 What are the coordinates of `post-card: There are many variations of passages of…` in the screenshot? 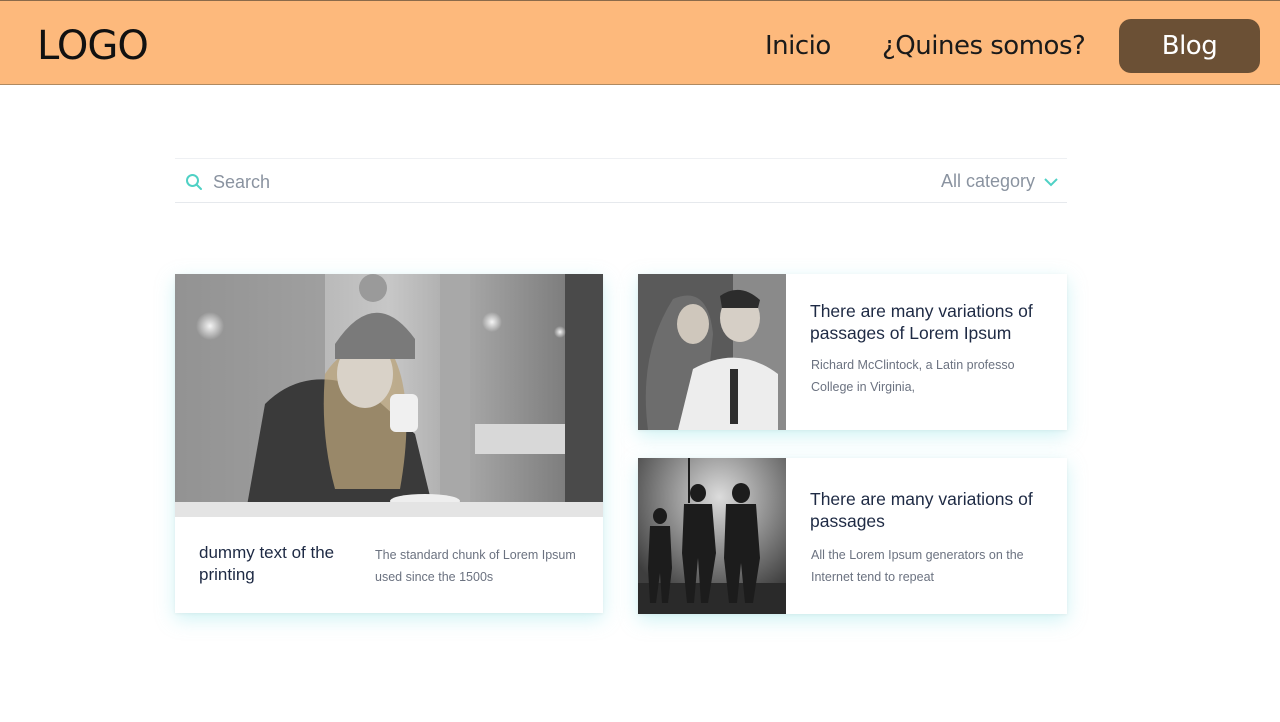 It's located at (852, 352).